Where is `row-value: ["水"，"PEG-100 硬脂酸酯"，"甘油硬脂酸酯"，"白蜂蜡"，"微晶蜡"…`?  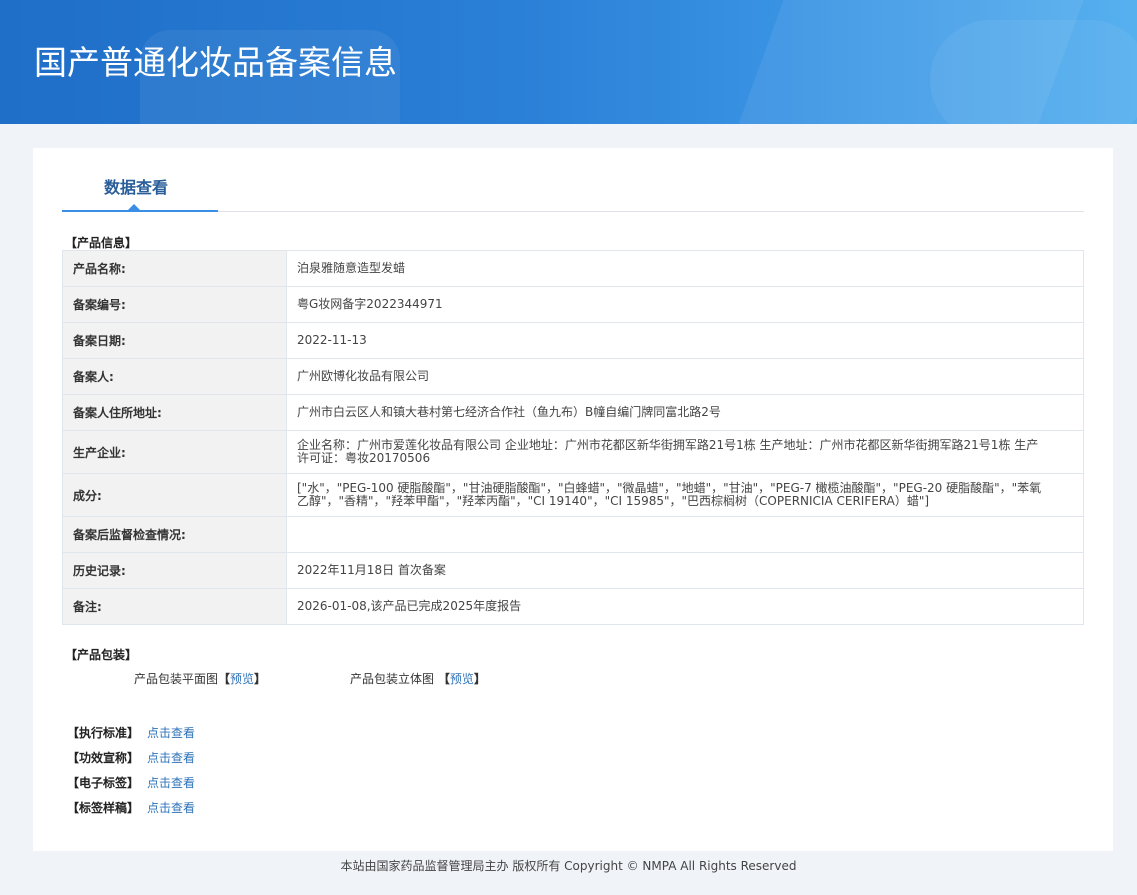
row-value: ["水"，"PEG-100 硬脂酸酯"，"甘油硬脂酸酯"，"白蜂蜡"，"微晶蜡"… is located at coordinates (685, 495).